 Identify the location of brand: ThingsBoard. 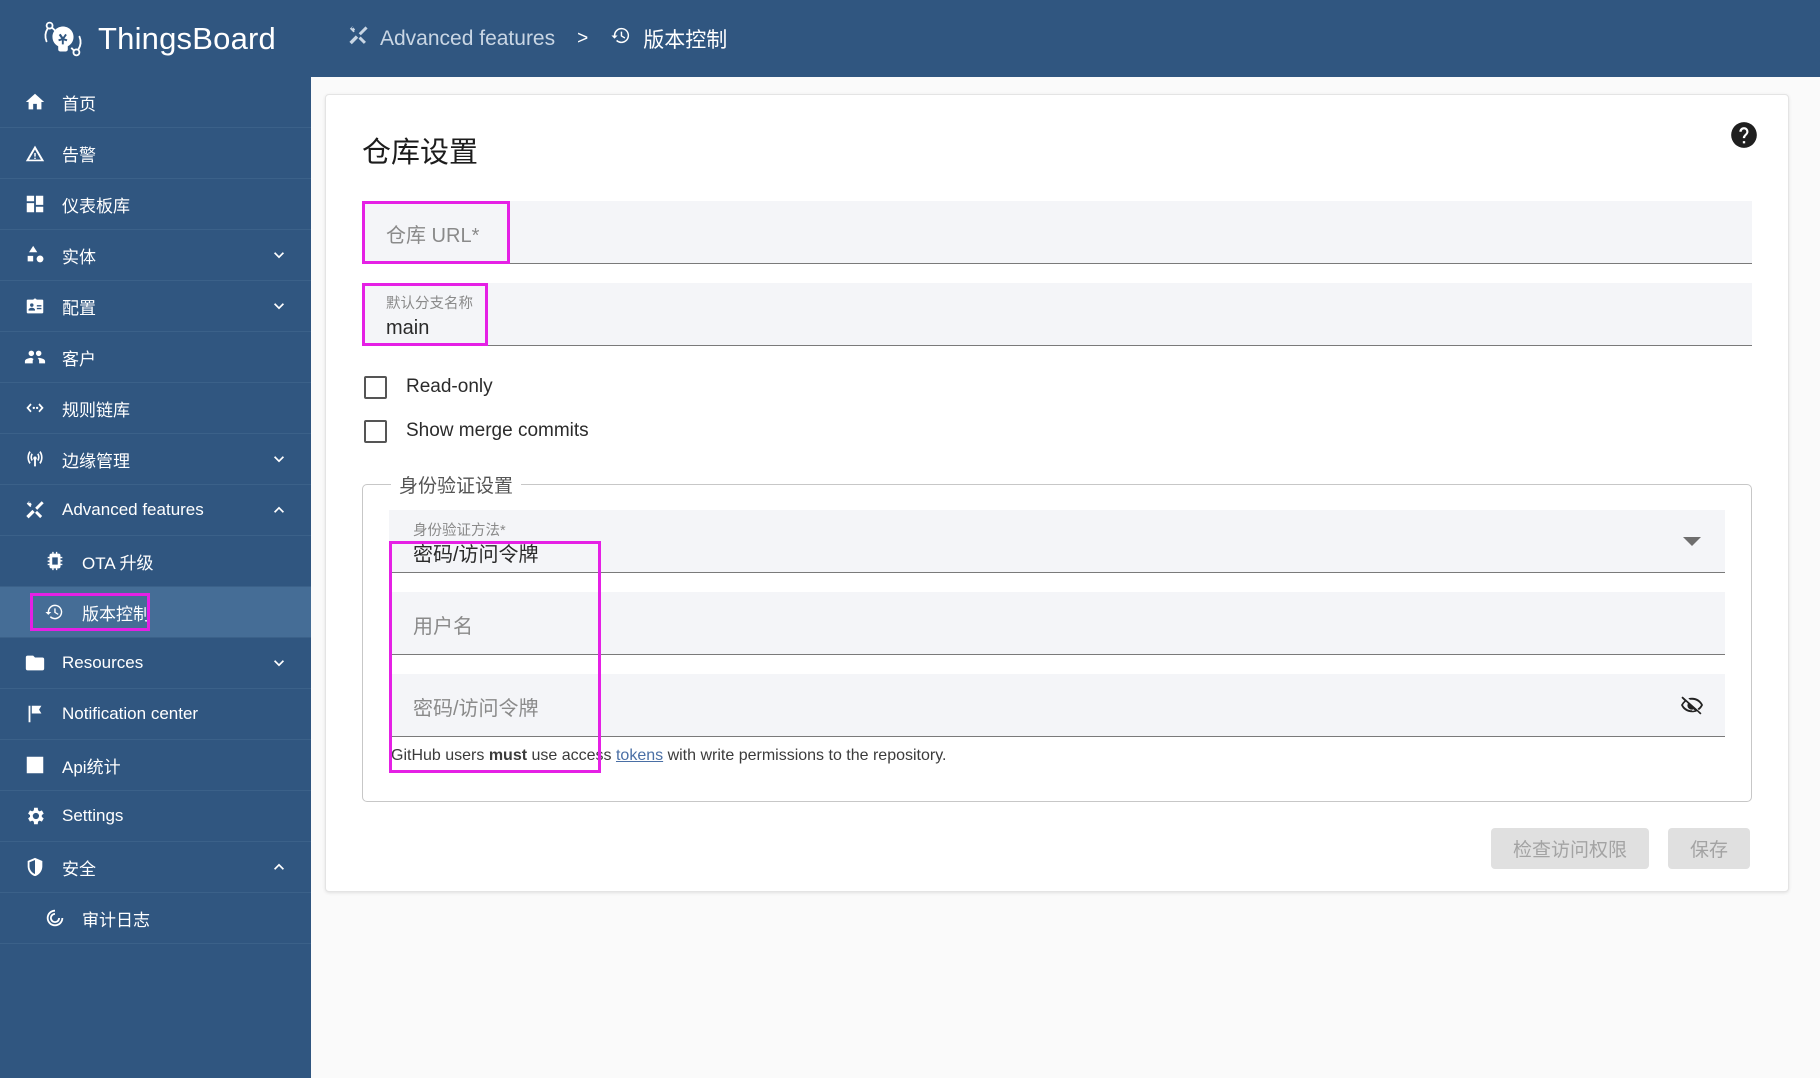
(155, 38).